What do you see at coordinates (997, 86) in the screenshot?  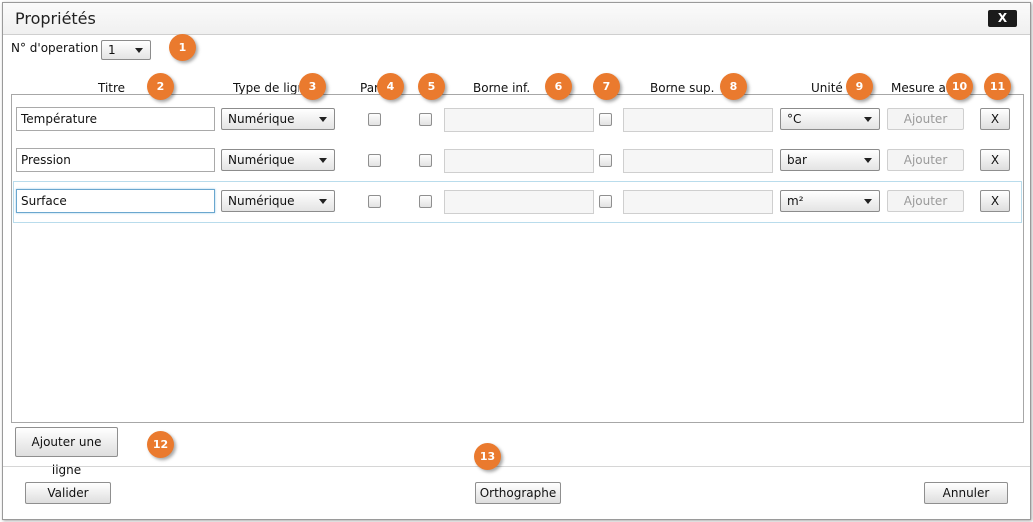 I see `callout-badge: 11` at bounding box center [997, 86].